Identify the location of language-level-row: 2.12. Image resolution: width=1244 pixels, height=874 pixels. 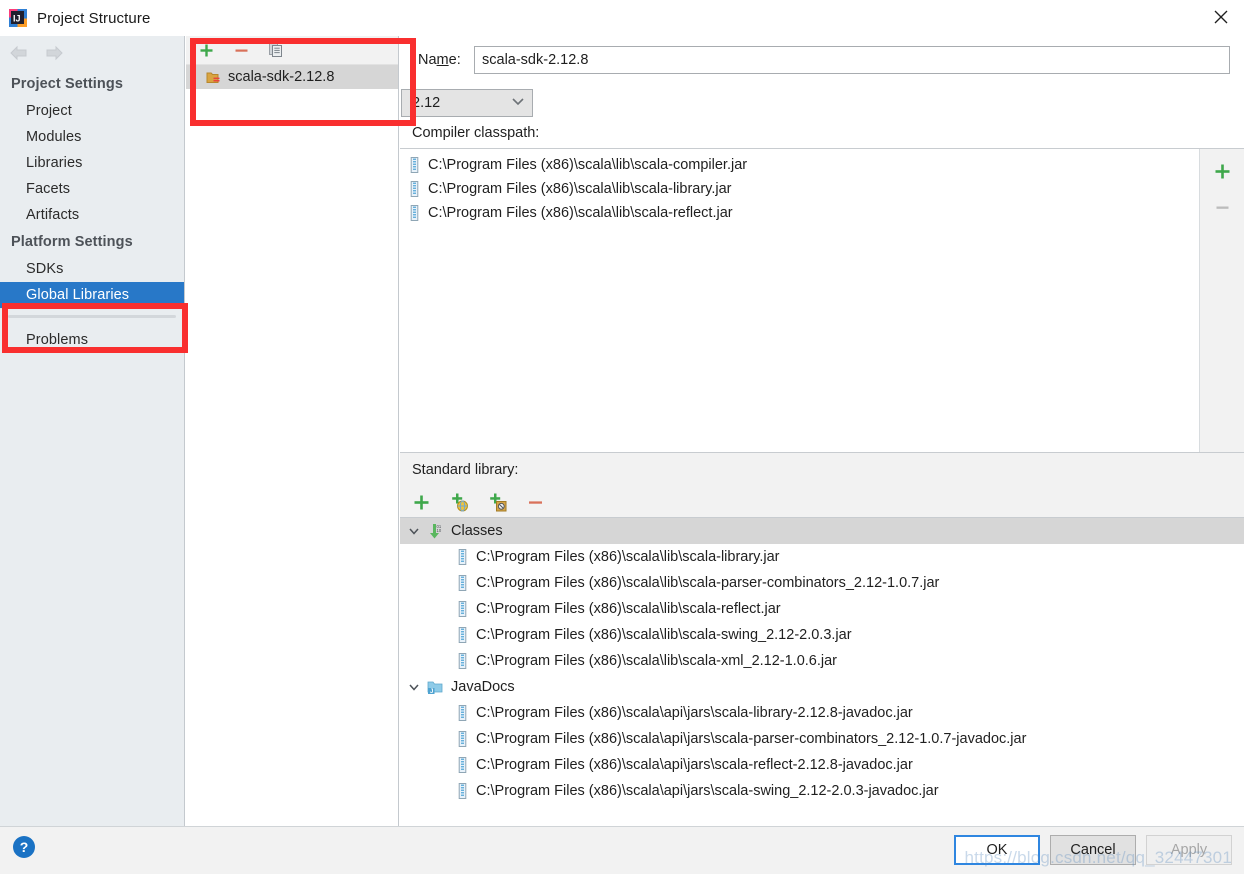
(822, 103).